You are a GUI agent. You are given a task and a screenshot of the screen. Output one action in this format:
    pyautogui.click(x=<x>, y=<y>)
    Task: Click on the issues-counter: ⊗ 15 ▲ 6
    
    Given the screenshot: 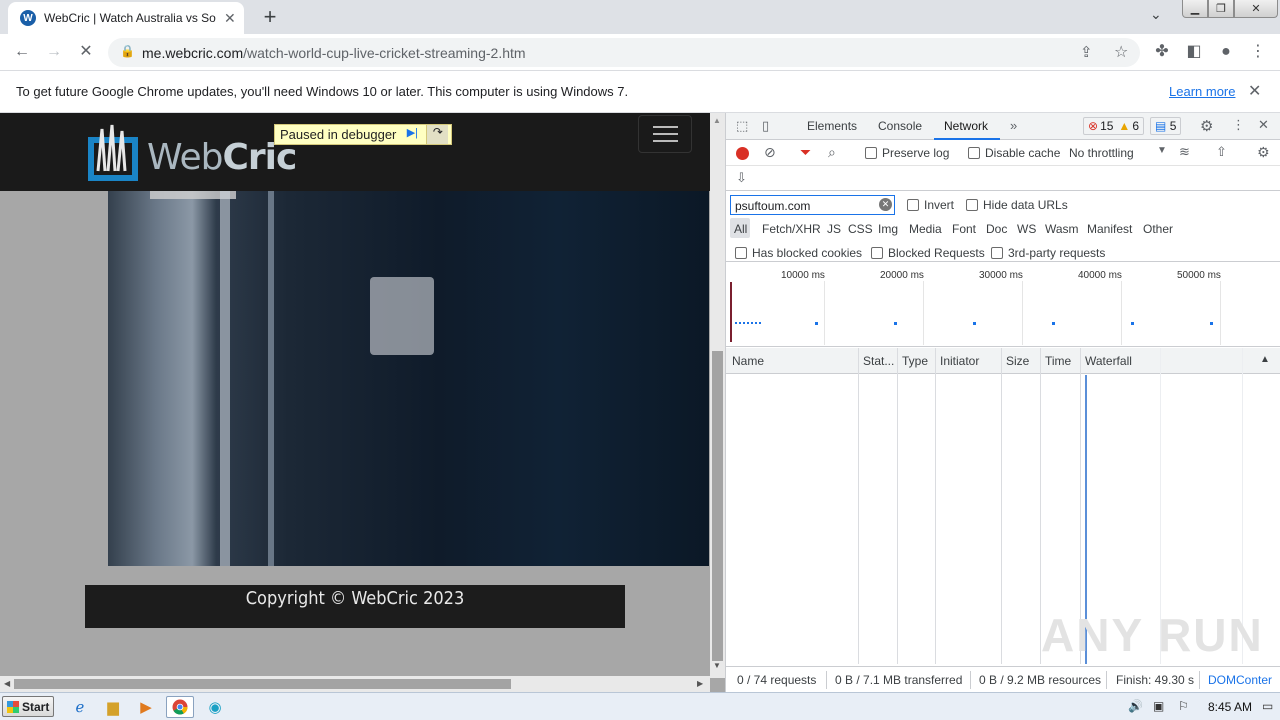 What is the action you would take?
    pyautogui.click(x=1113, y=126)
    